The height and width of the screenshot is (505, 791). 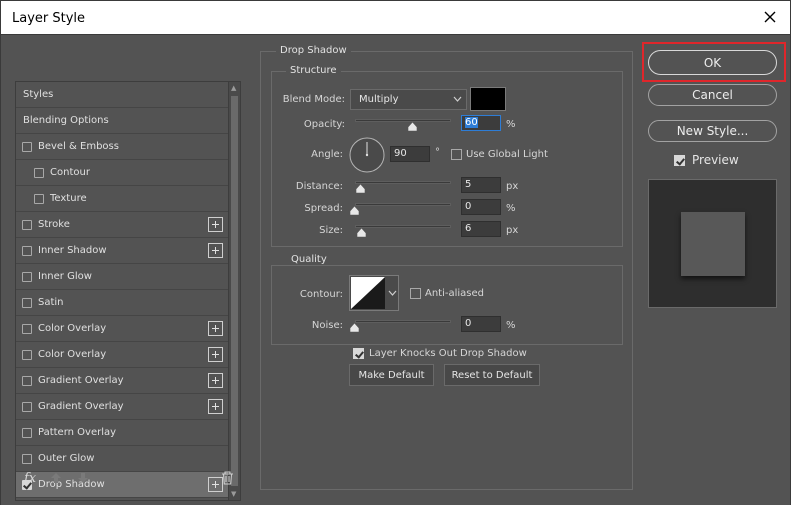 I want to click on style-item-label: Bevel & Emboss, so click(x=78, y=146).